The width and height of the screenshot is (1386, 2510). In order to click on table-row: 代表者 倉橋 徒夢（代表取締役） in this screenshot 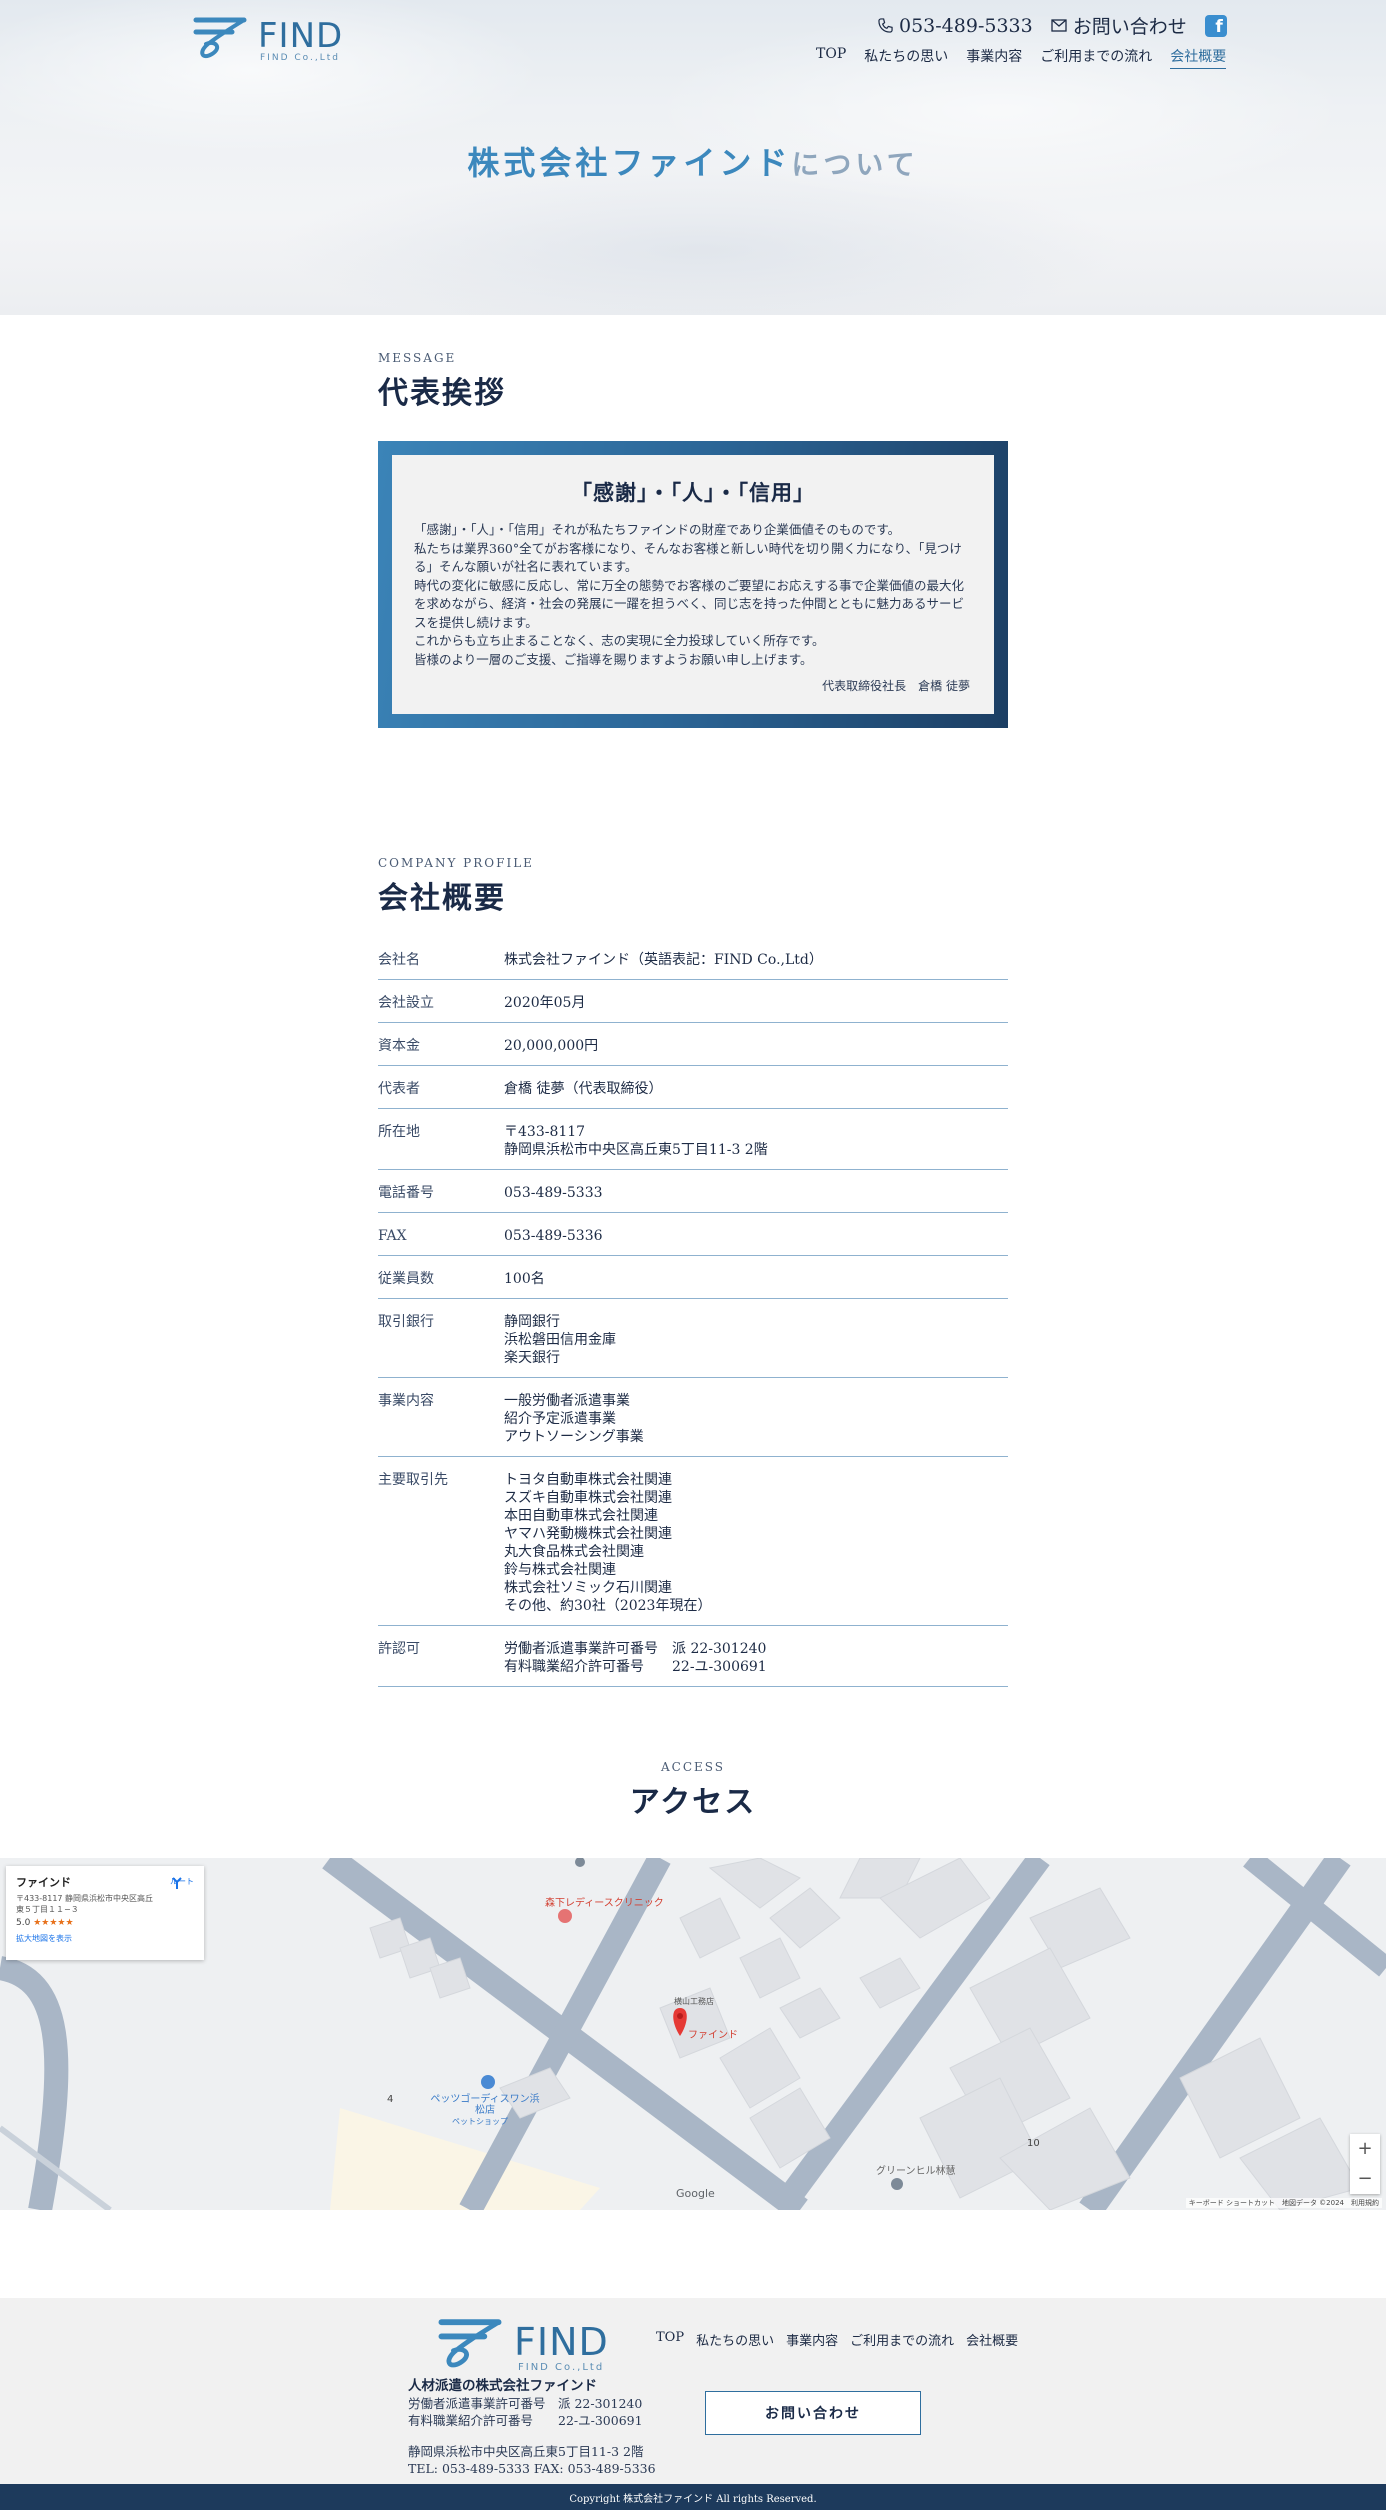, I will do `click(693, 1087)`.